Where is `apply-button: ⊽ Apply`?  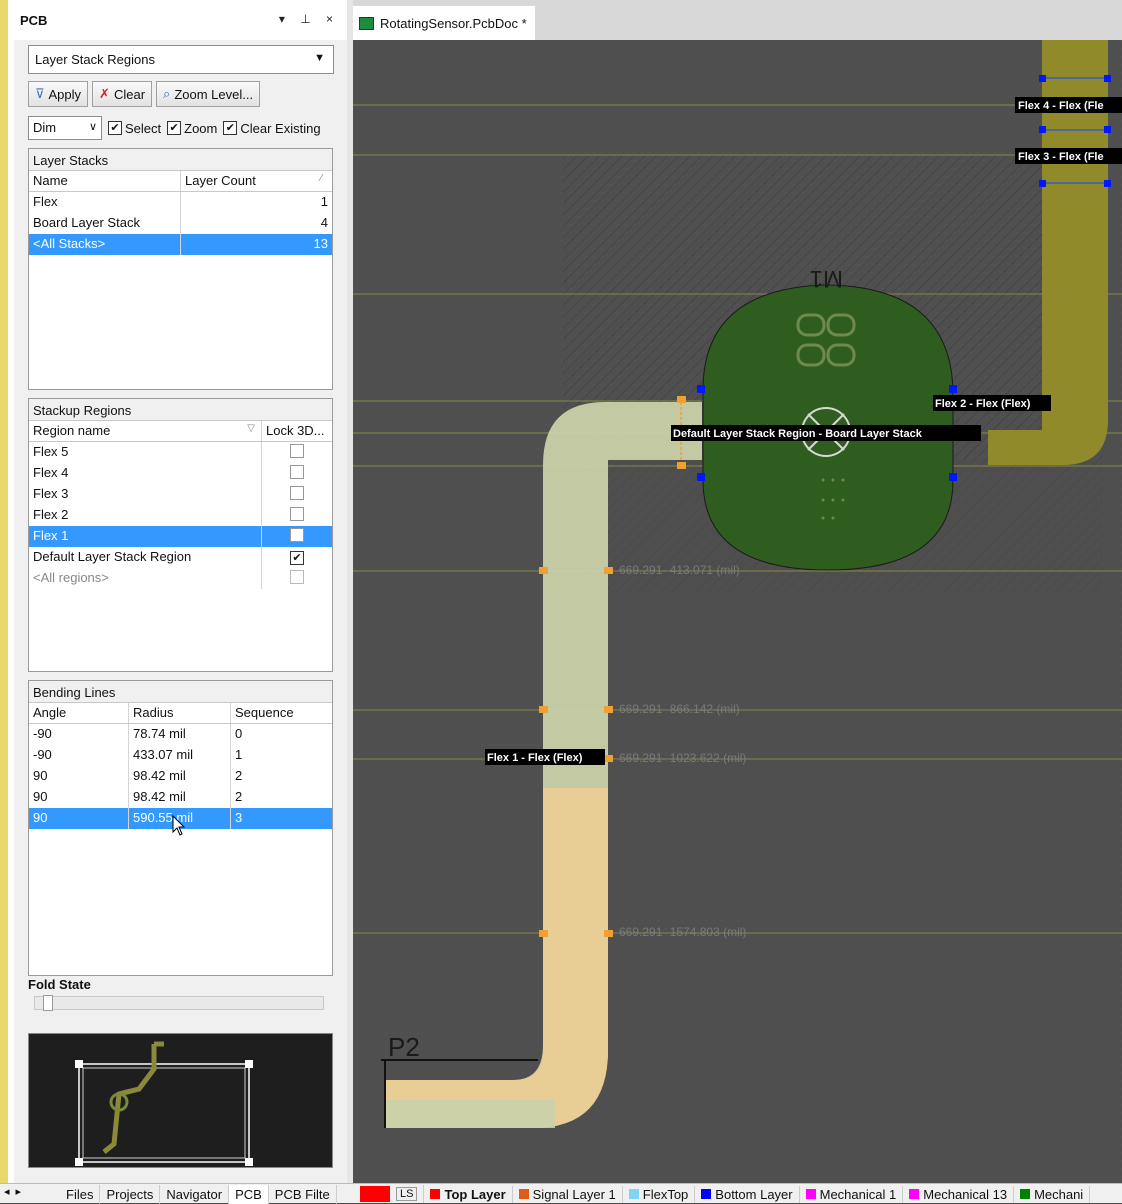
apply-button: ⊽ Apply is located at coordinates (58, 94).